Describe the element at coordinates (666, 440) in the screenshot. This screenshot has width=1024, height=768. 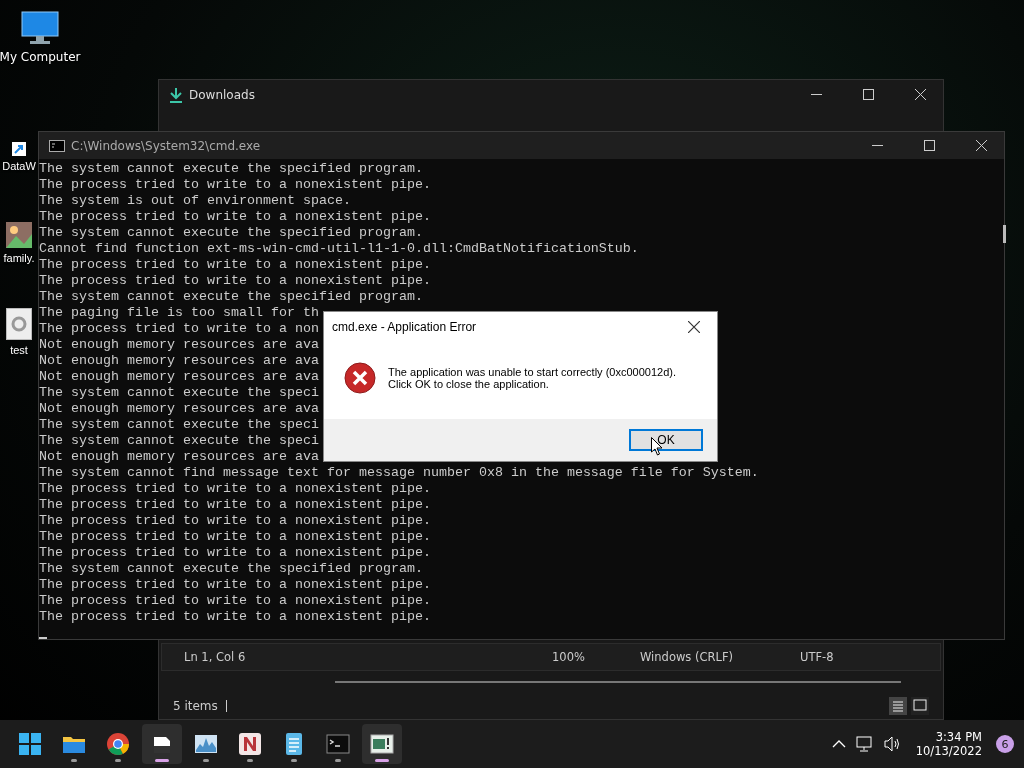
I see `ok-button: OK` at that location.